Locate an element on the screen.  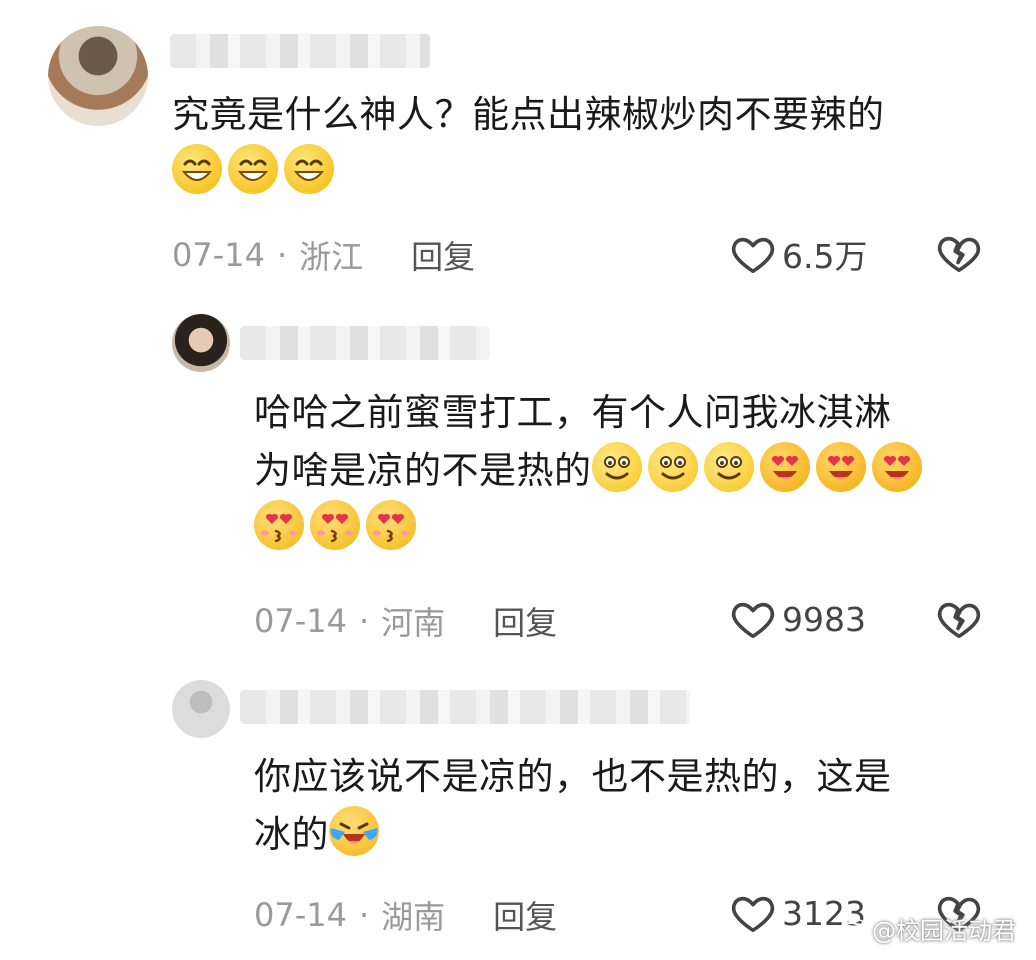
comment-text-line-2-text: 冰的 is located at coordinates (291, 834).